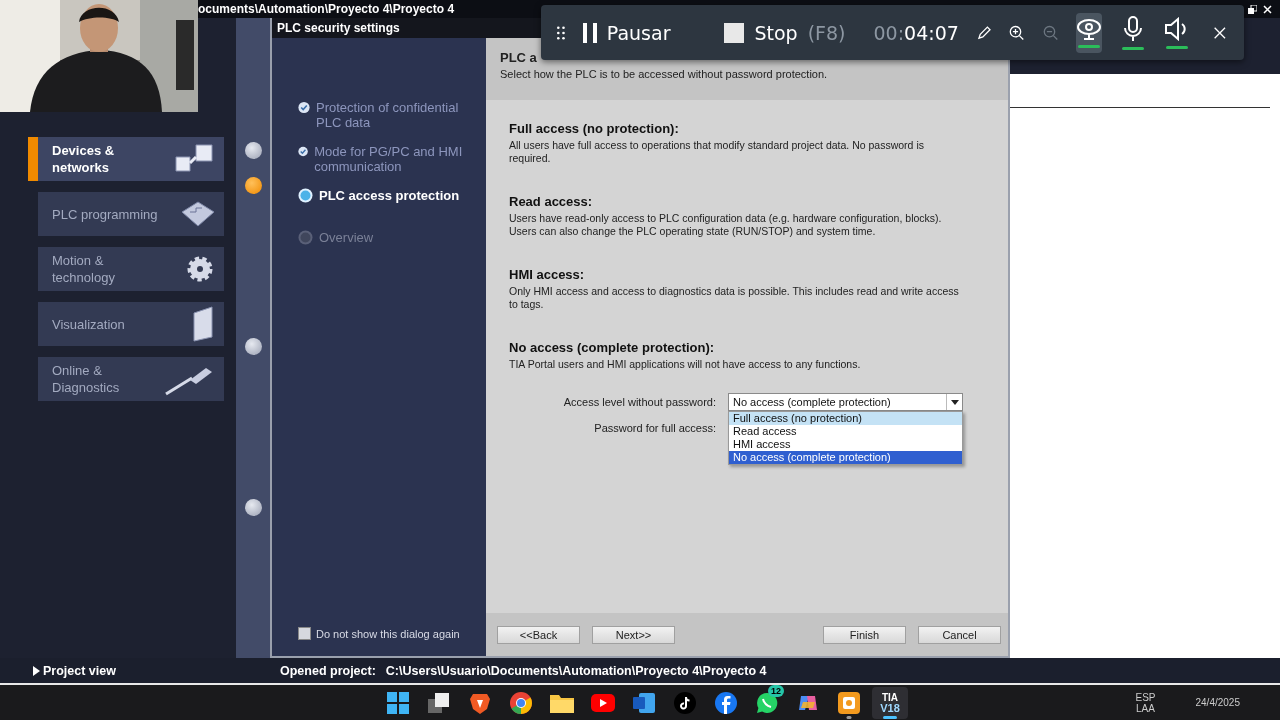  Describe the element at coordinates (576, 670) in the screenshot. I see `status-path: C:\Users\Usuario\Documents\Automation\Proyecto 4\Proyecto 4` at that location.